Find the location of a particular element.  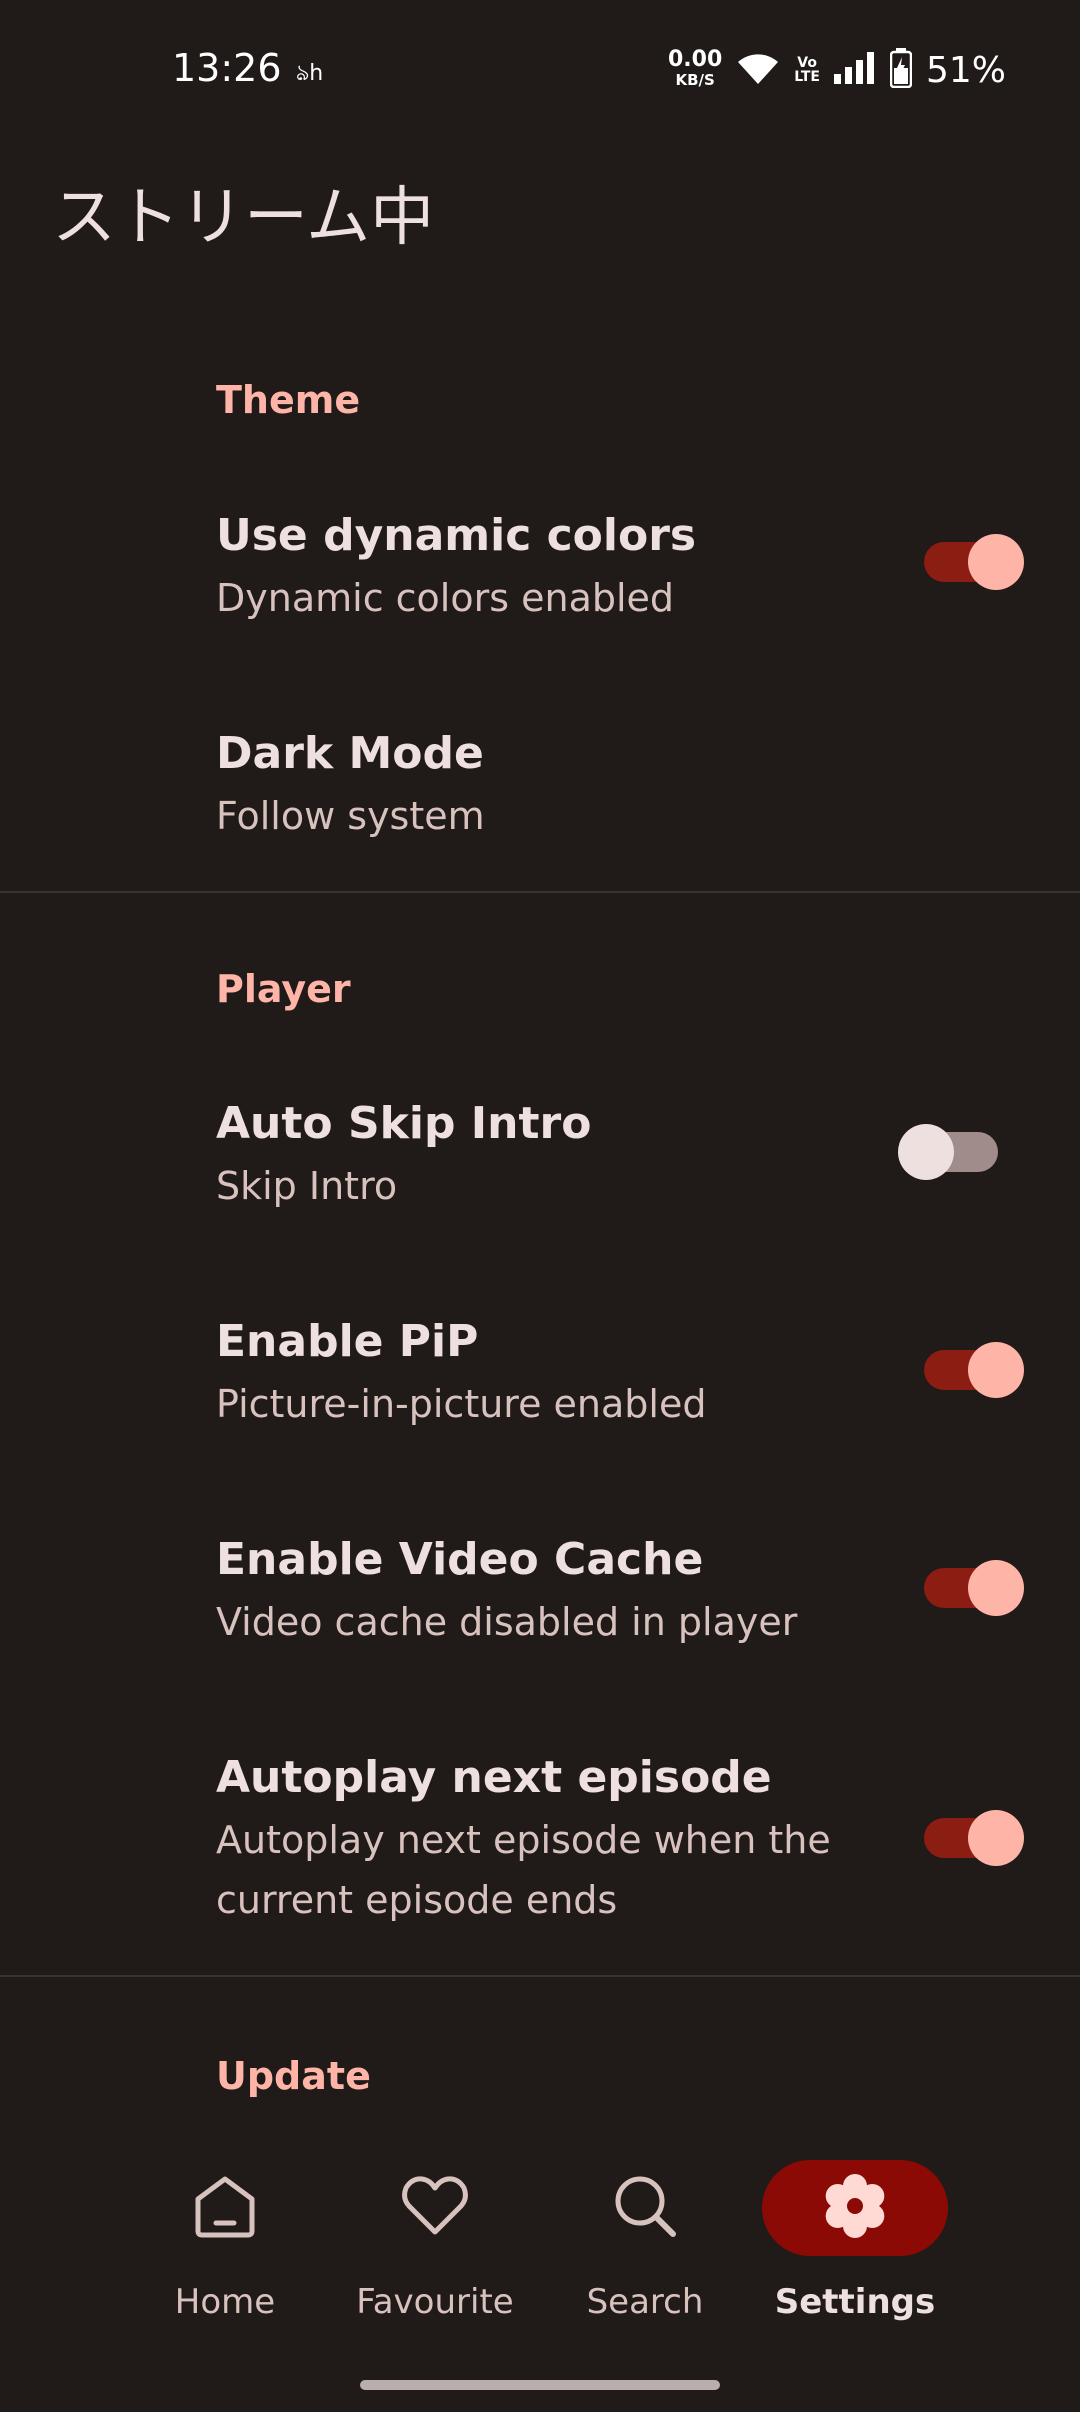

notification-icon: ঌh is located at coordinates (310, 73).